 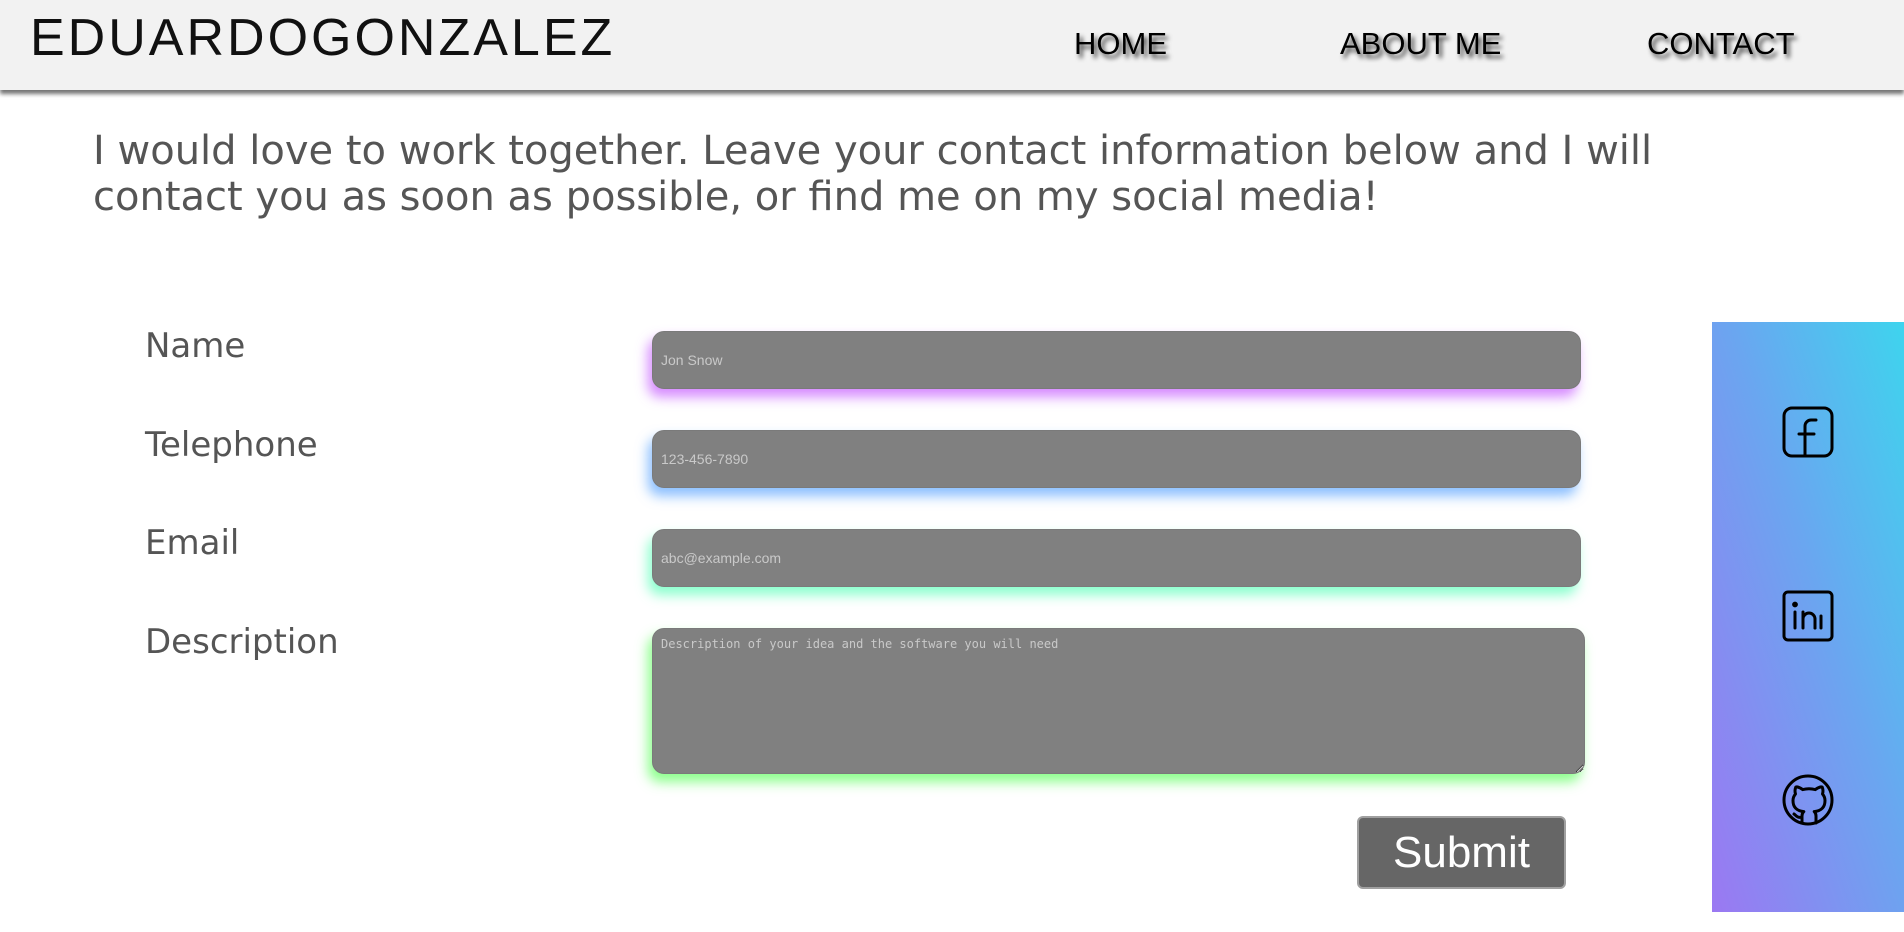 What do you see at coordinates (231, 445) in the screenshot?
I see `telephone-label: Telephone` at bounding box center [231, 445].